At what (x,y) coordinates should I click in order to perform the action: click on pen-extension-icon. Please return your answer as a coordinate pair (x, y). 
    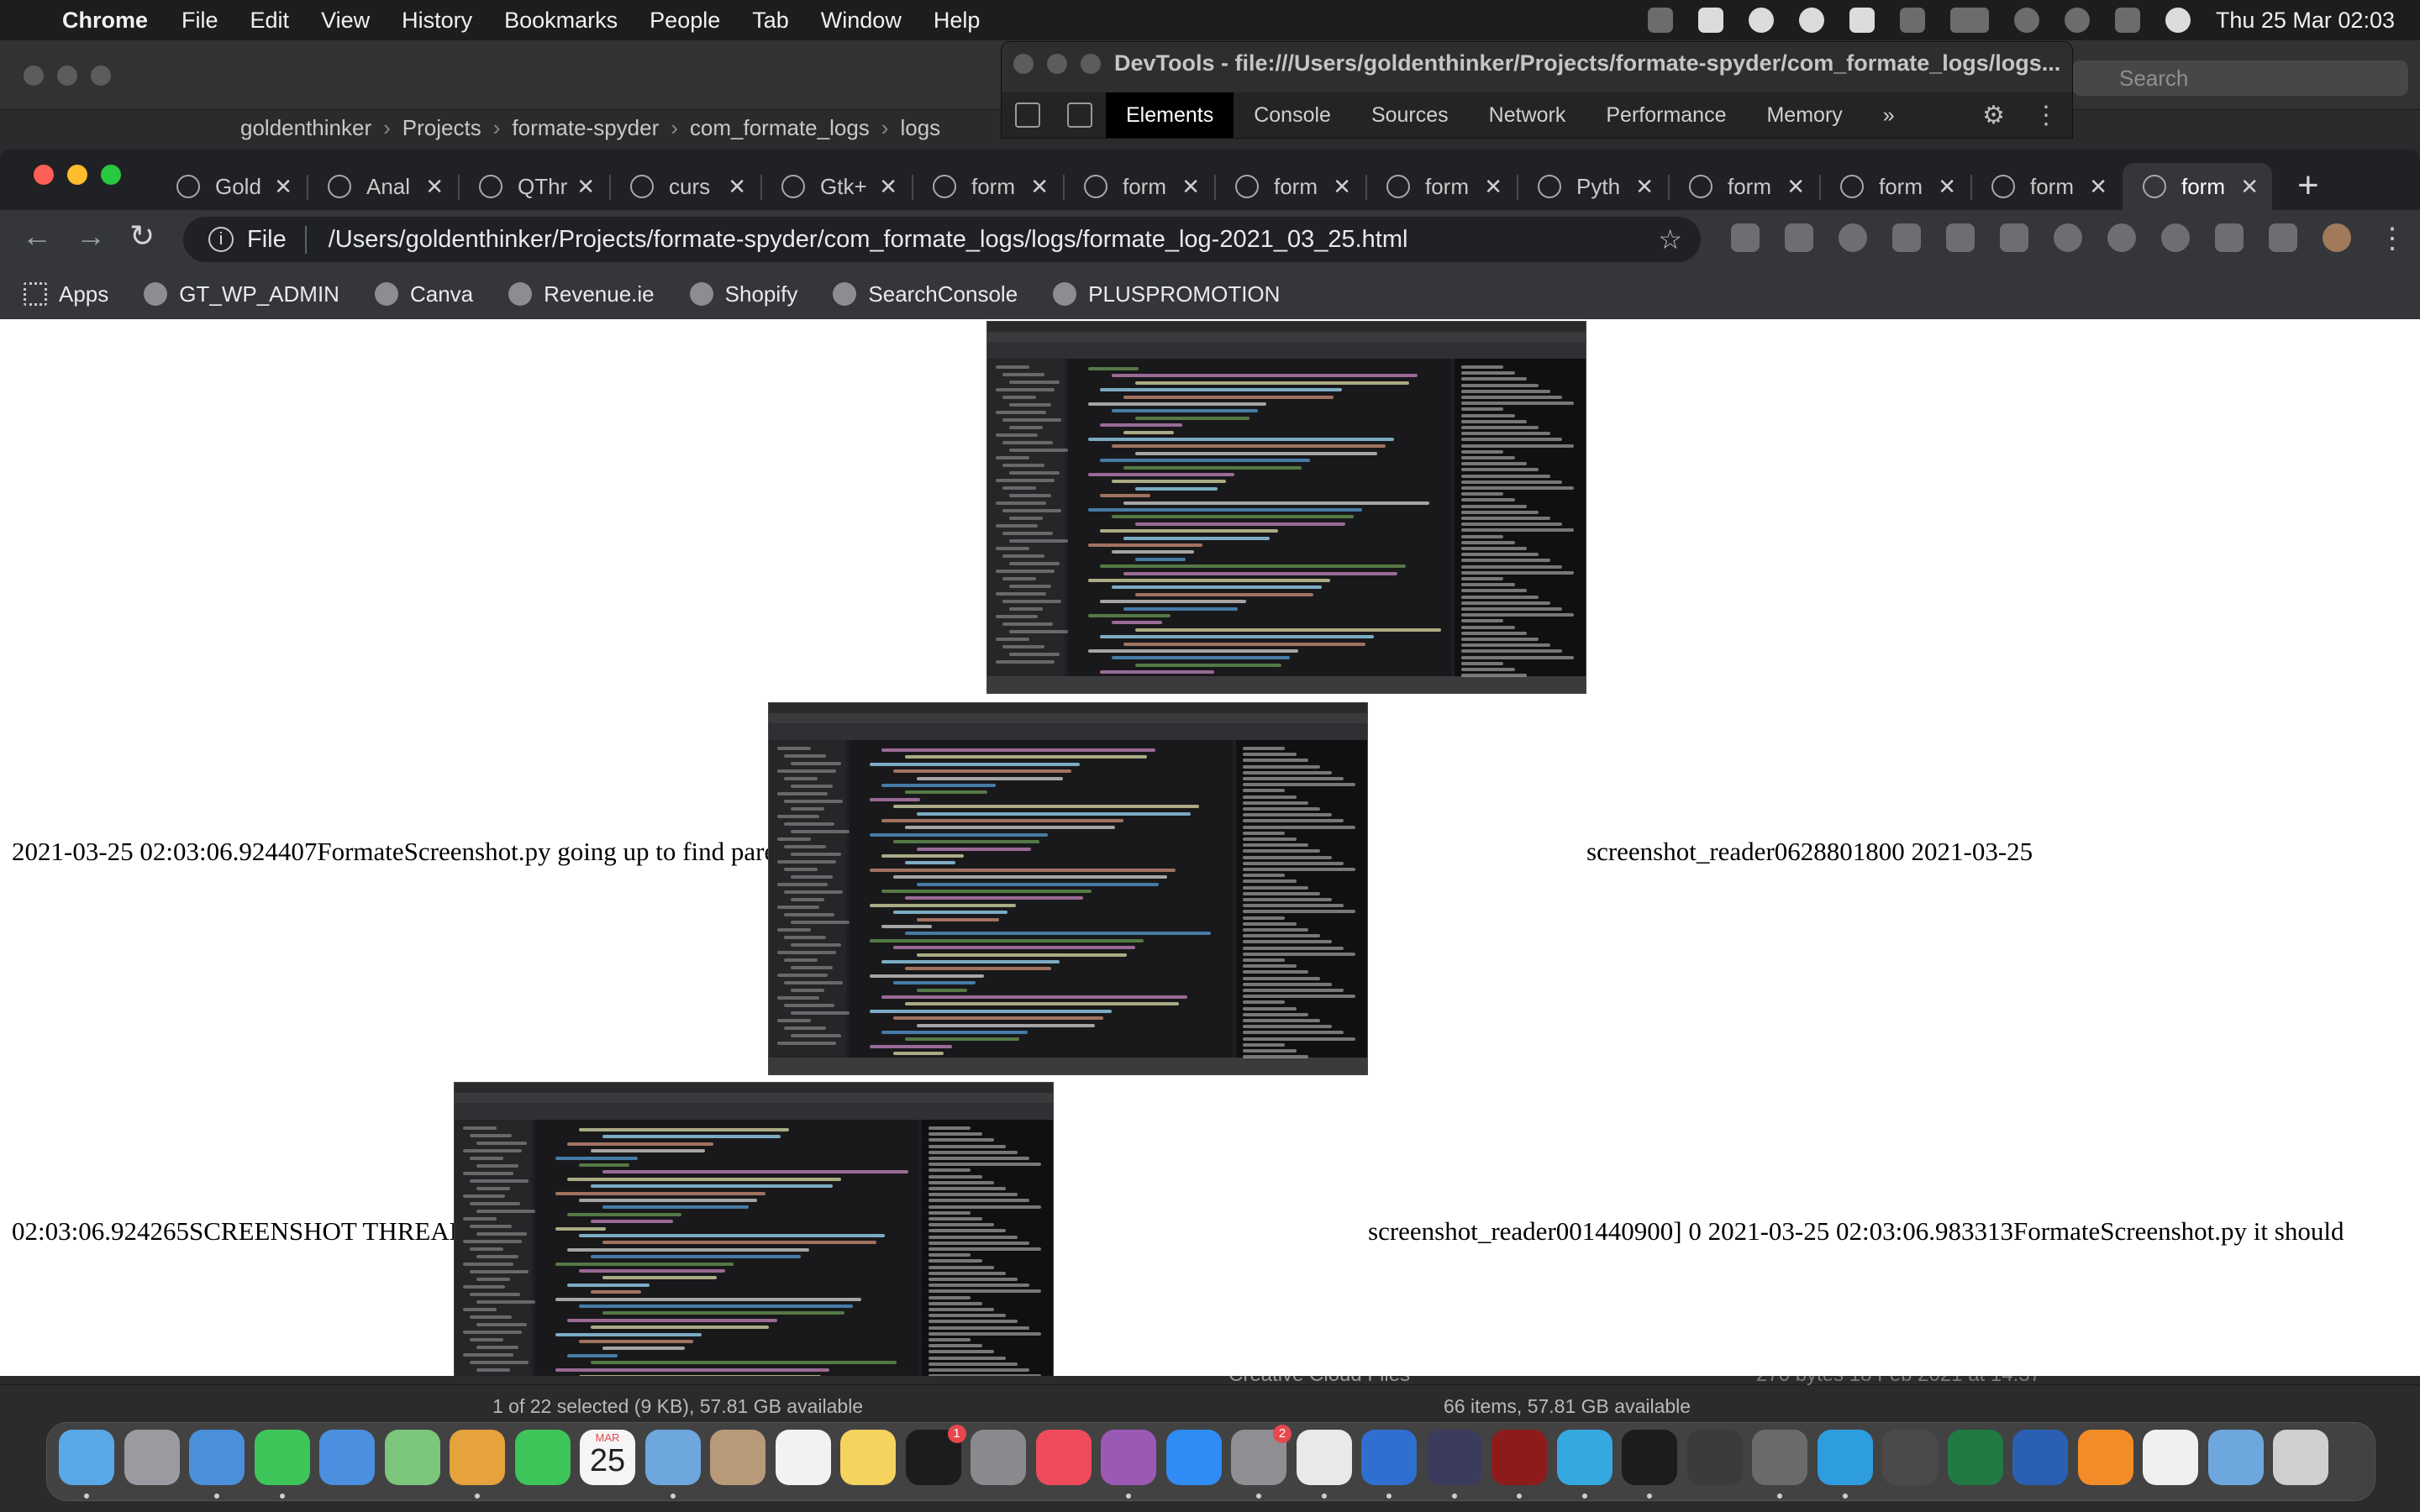
    Looking at the image, I should click on (1745, 237).